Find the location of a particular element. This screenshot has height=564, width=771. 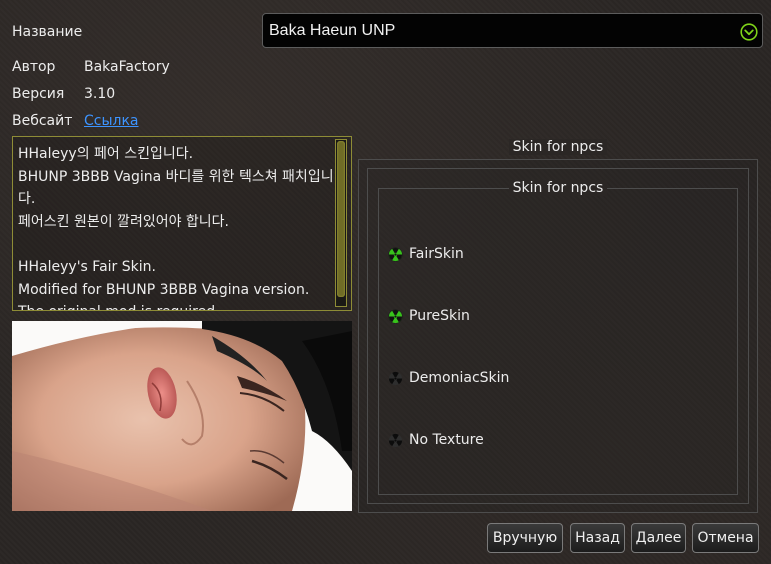

manual-button: Вручную is located at coordinates (525, 538).